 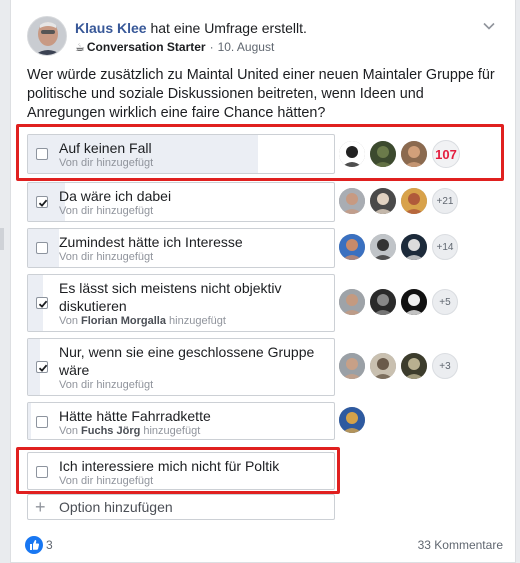 What do you see at coordinates (246, 47) in the screenshot?
I see `post-date-link: 10. August` at bounding box center [246, 47].